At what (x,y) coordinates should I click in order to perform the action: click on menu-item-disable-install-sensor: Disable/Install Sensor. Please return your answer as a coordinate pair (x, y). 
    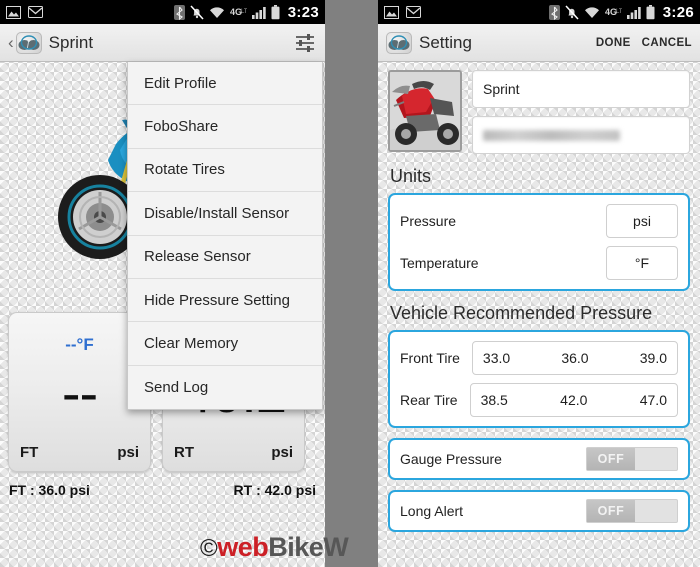
    Looking at the image, I should click on (225, 214).